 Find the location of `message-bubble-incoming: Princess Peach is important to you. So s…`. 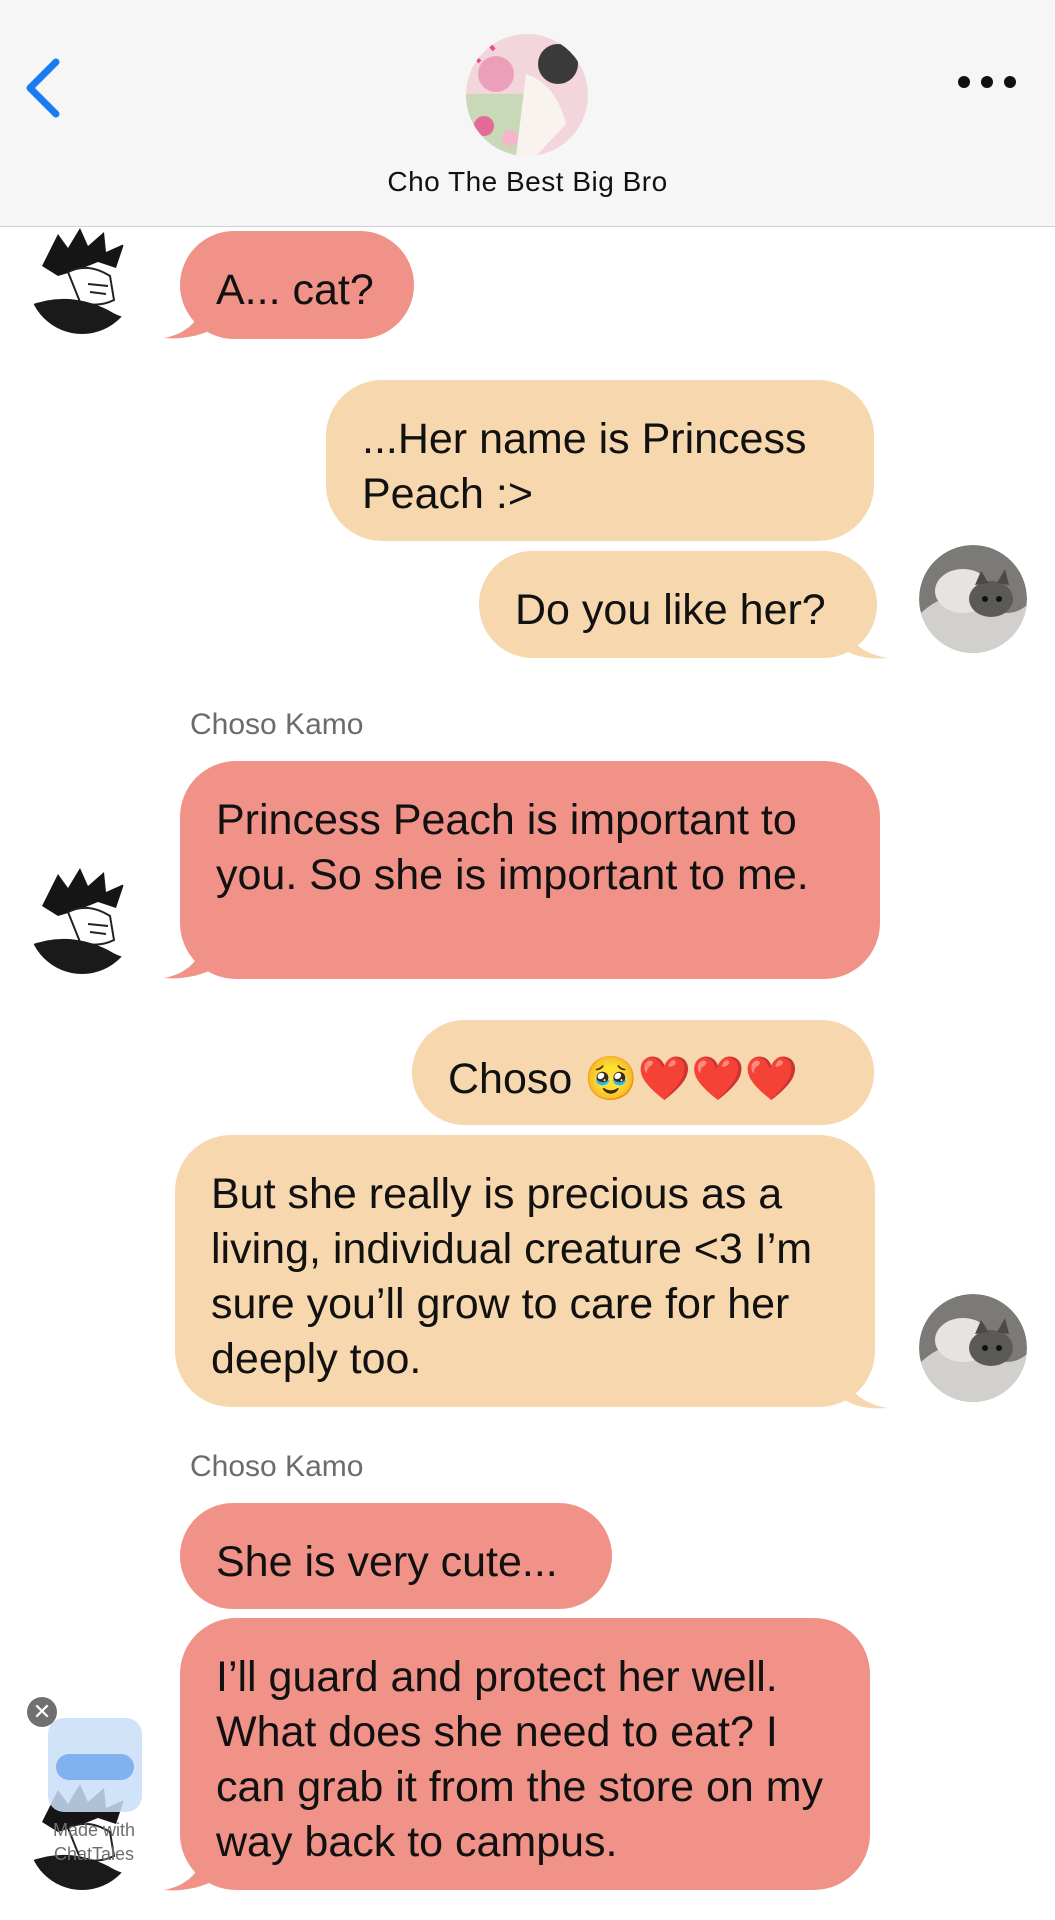

message-bubble-incoming: Princess Peach is important to you. So s… is located at coordinates (530, 870).